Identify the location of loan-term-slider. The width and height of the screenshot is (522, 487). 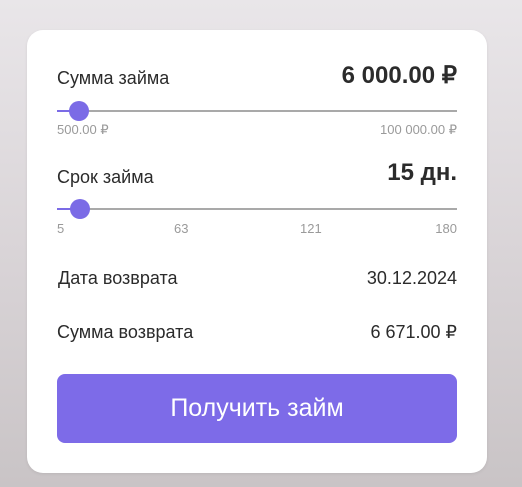
(257, 209).